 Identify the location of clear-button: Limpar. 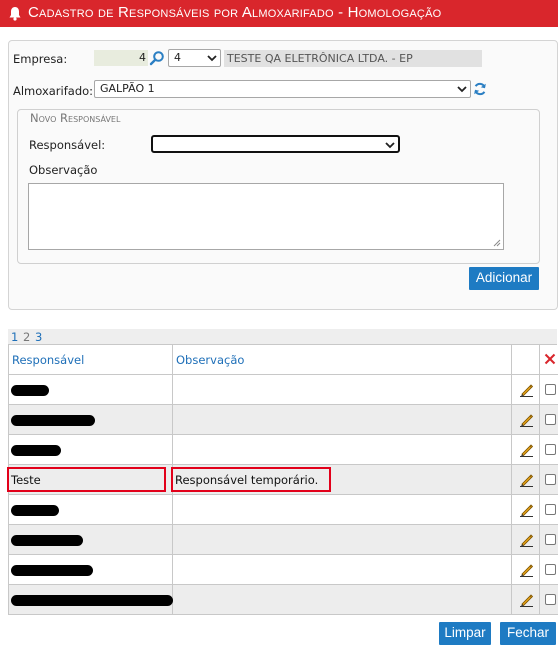
(465, 633).